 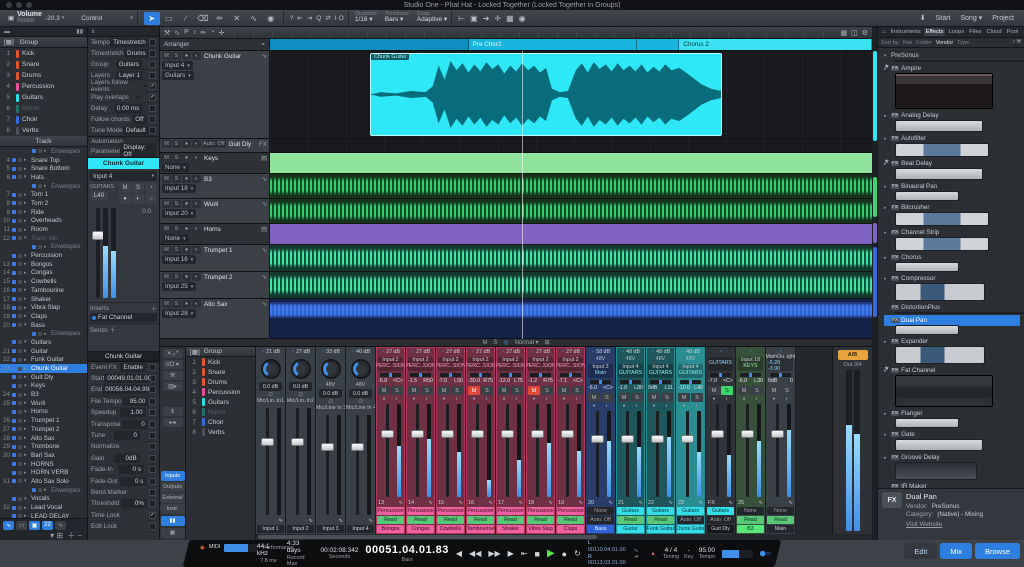 What do you see at coordinates (494, 553) in the screenshot?
I see `forward-button: ▶▶` at bounding box center [494, 553].